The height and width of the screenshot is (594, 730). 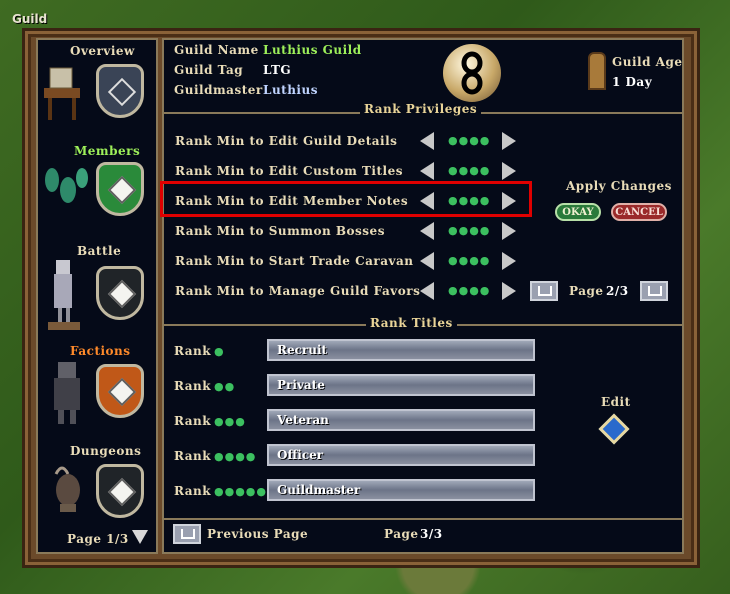 I want to click on sidebar-item-overview, so click(x=120, y=91).